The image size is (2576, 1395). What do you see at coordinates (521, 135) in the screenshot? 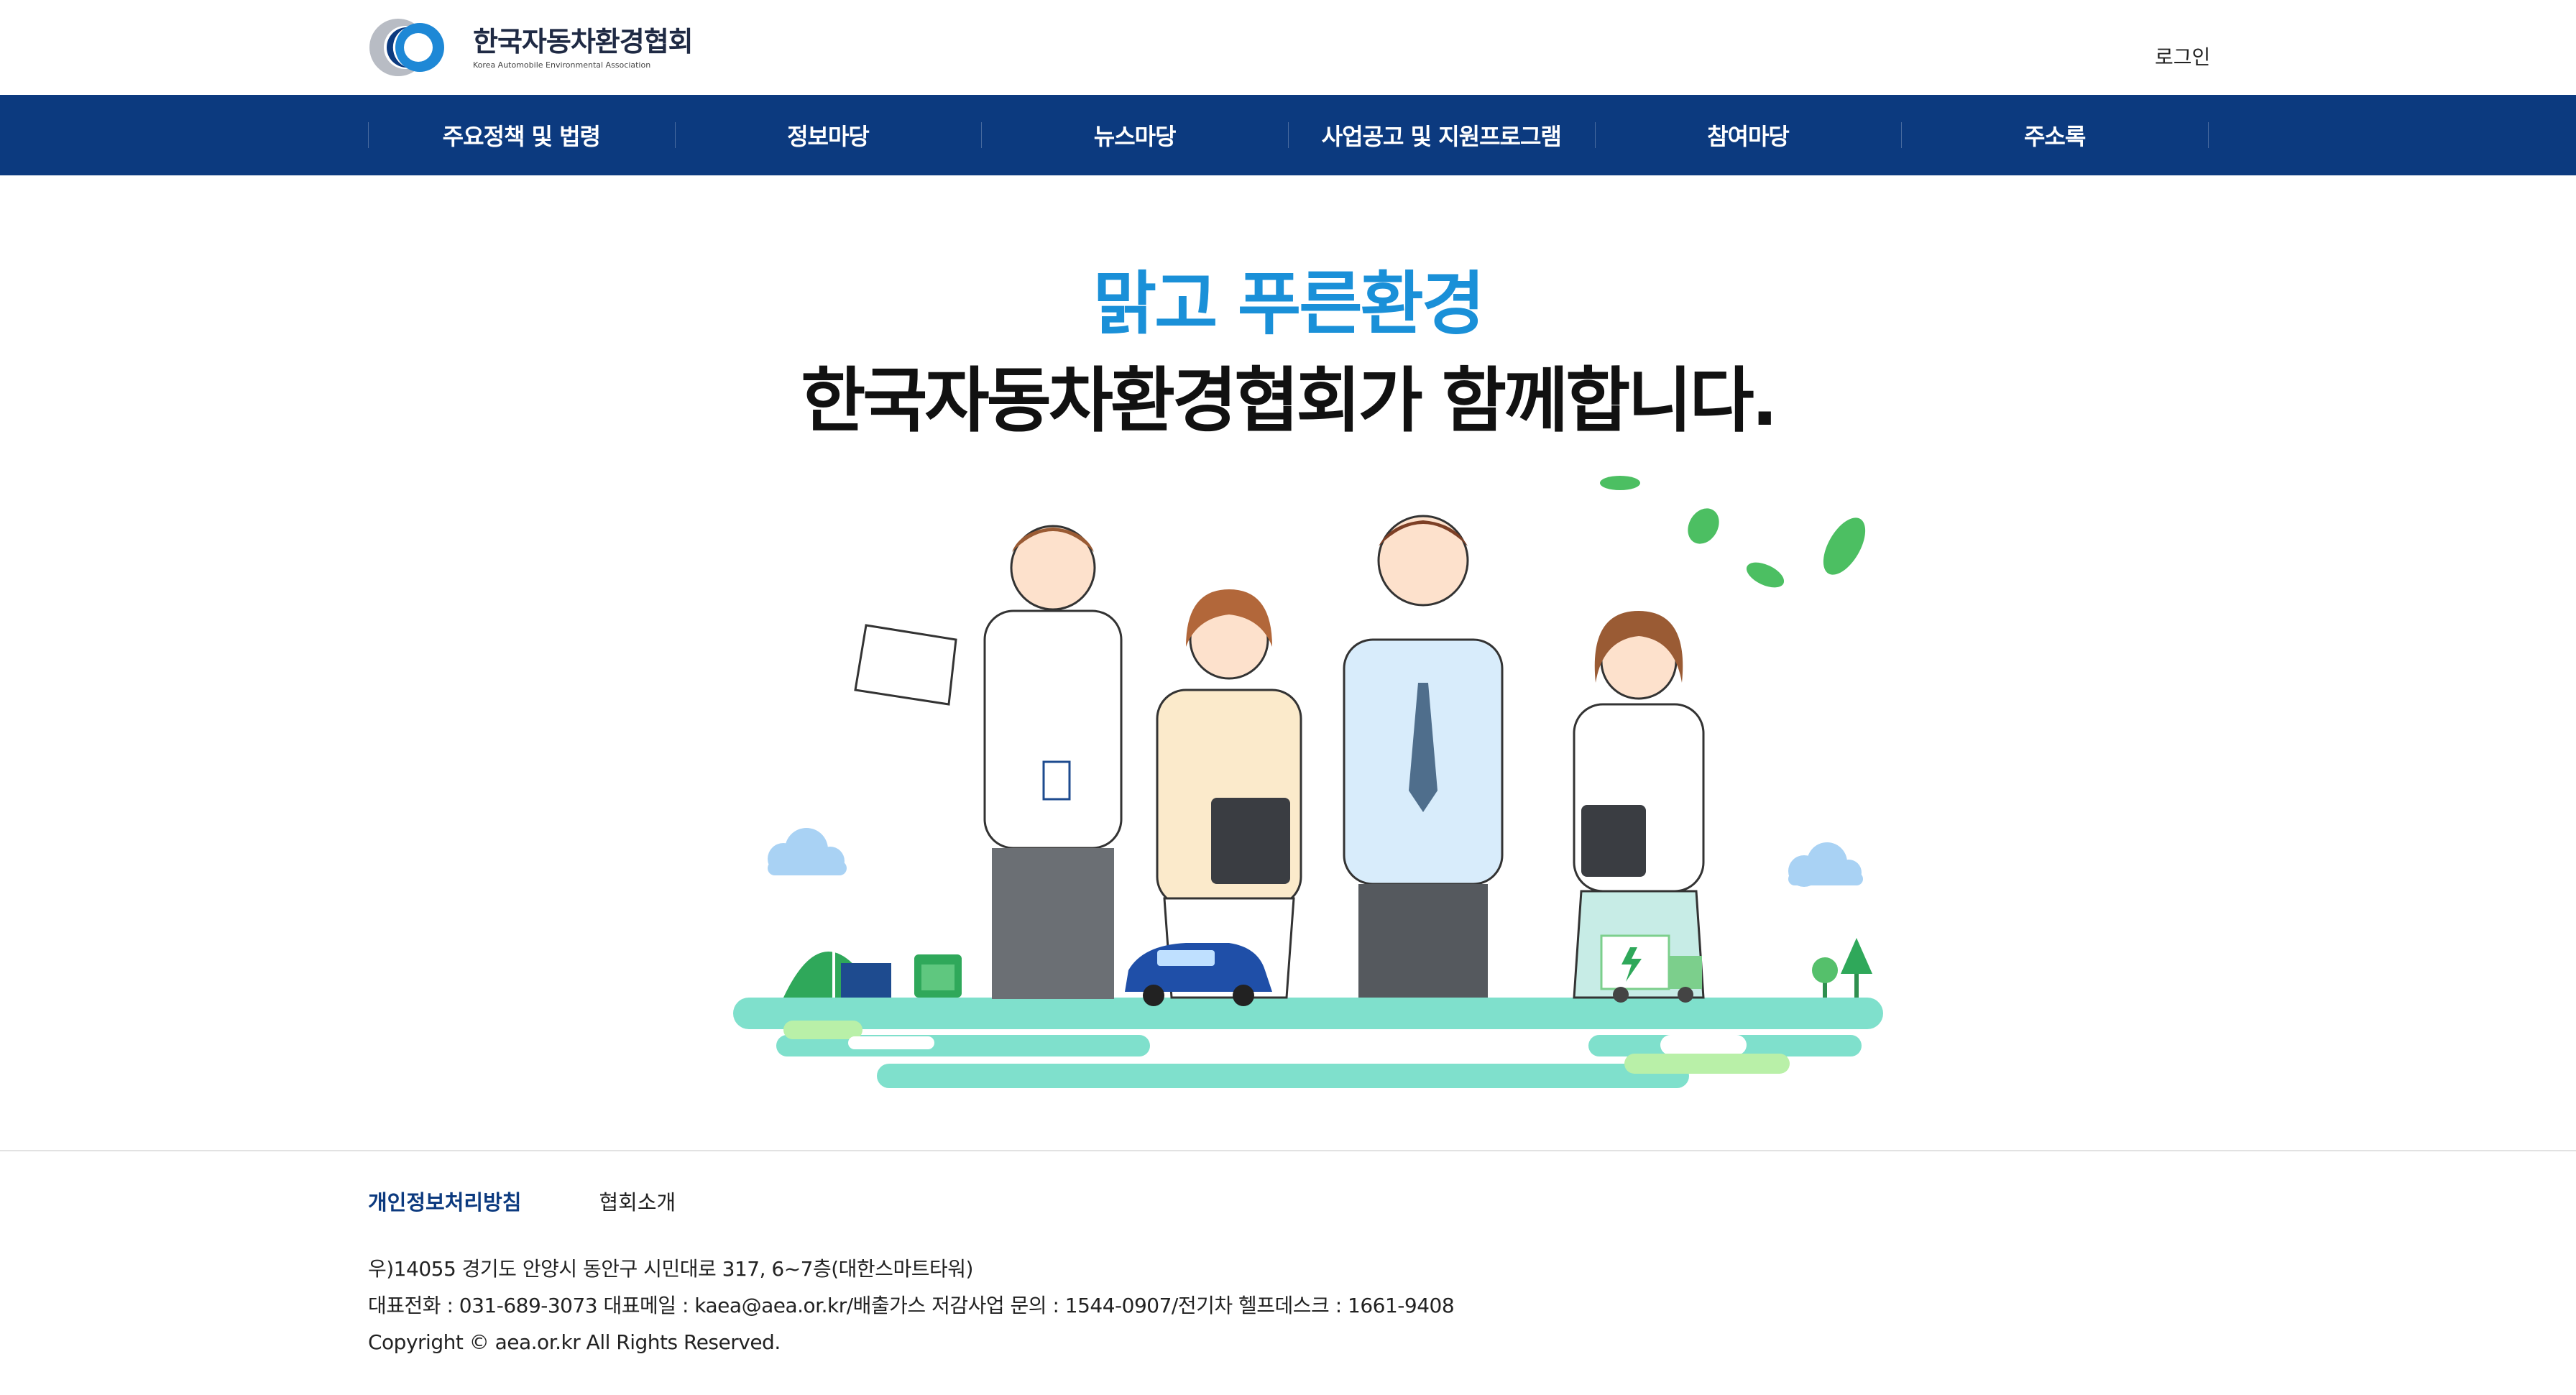
I see `nav-item-policy: 주요정책 및 법령` at bounding box center [521, 135].